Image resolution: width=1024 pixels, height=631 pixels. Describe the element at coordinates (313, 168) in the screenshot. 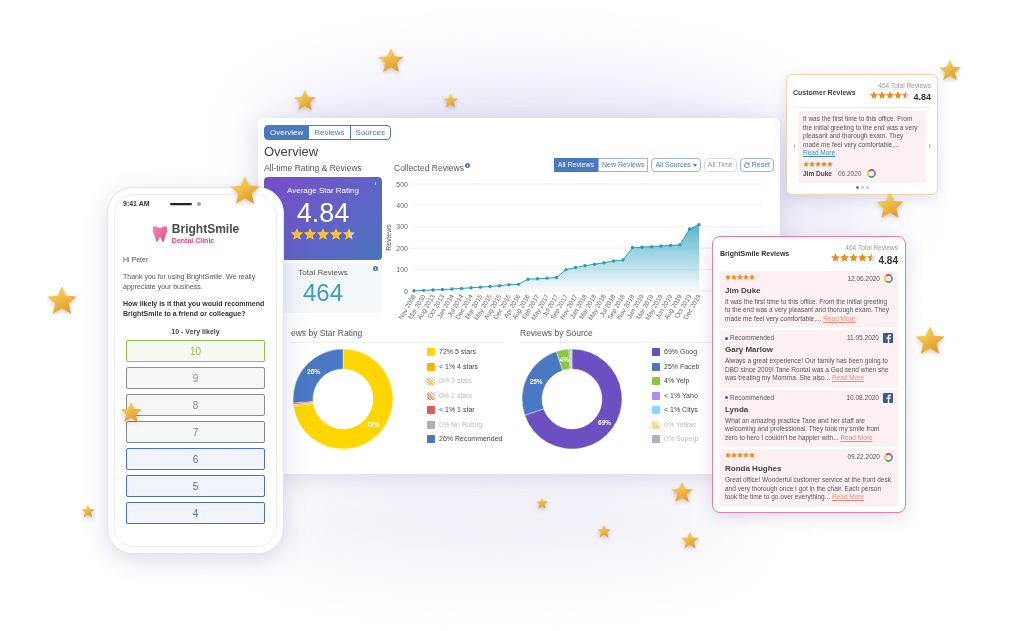

I see `section-title: All-time Rating & Reviews` at that location.